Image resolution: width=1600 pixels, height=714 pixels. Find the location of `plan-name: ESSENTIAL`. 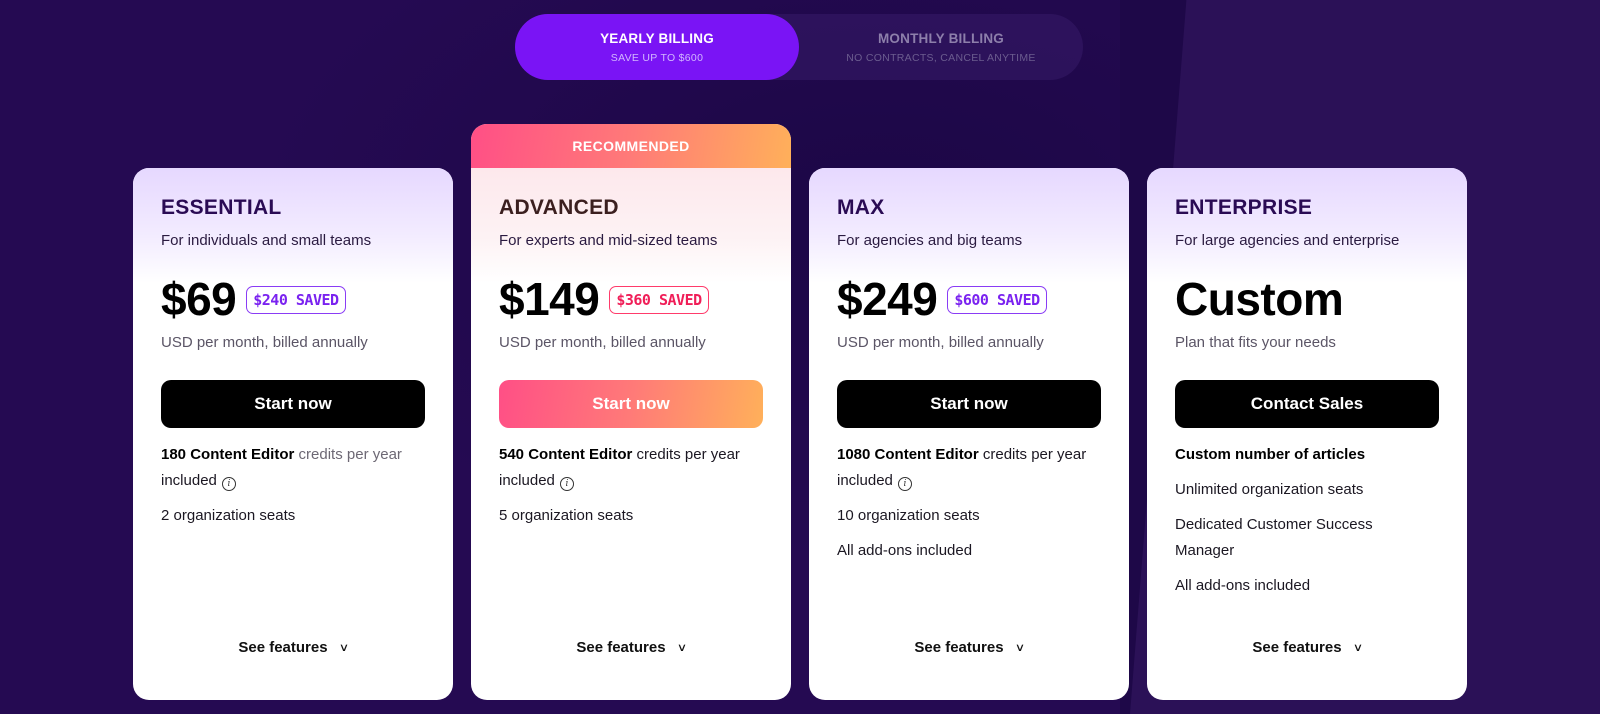

plan-name: ESSENTIAL is located at coordinates (221, 207).